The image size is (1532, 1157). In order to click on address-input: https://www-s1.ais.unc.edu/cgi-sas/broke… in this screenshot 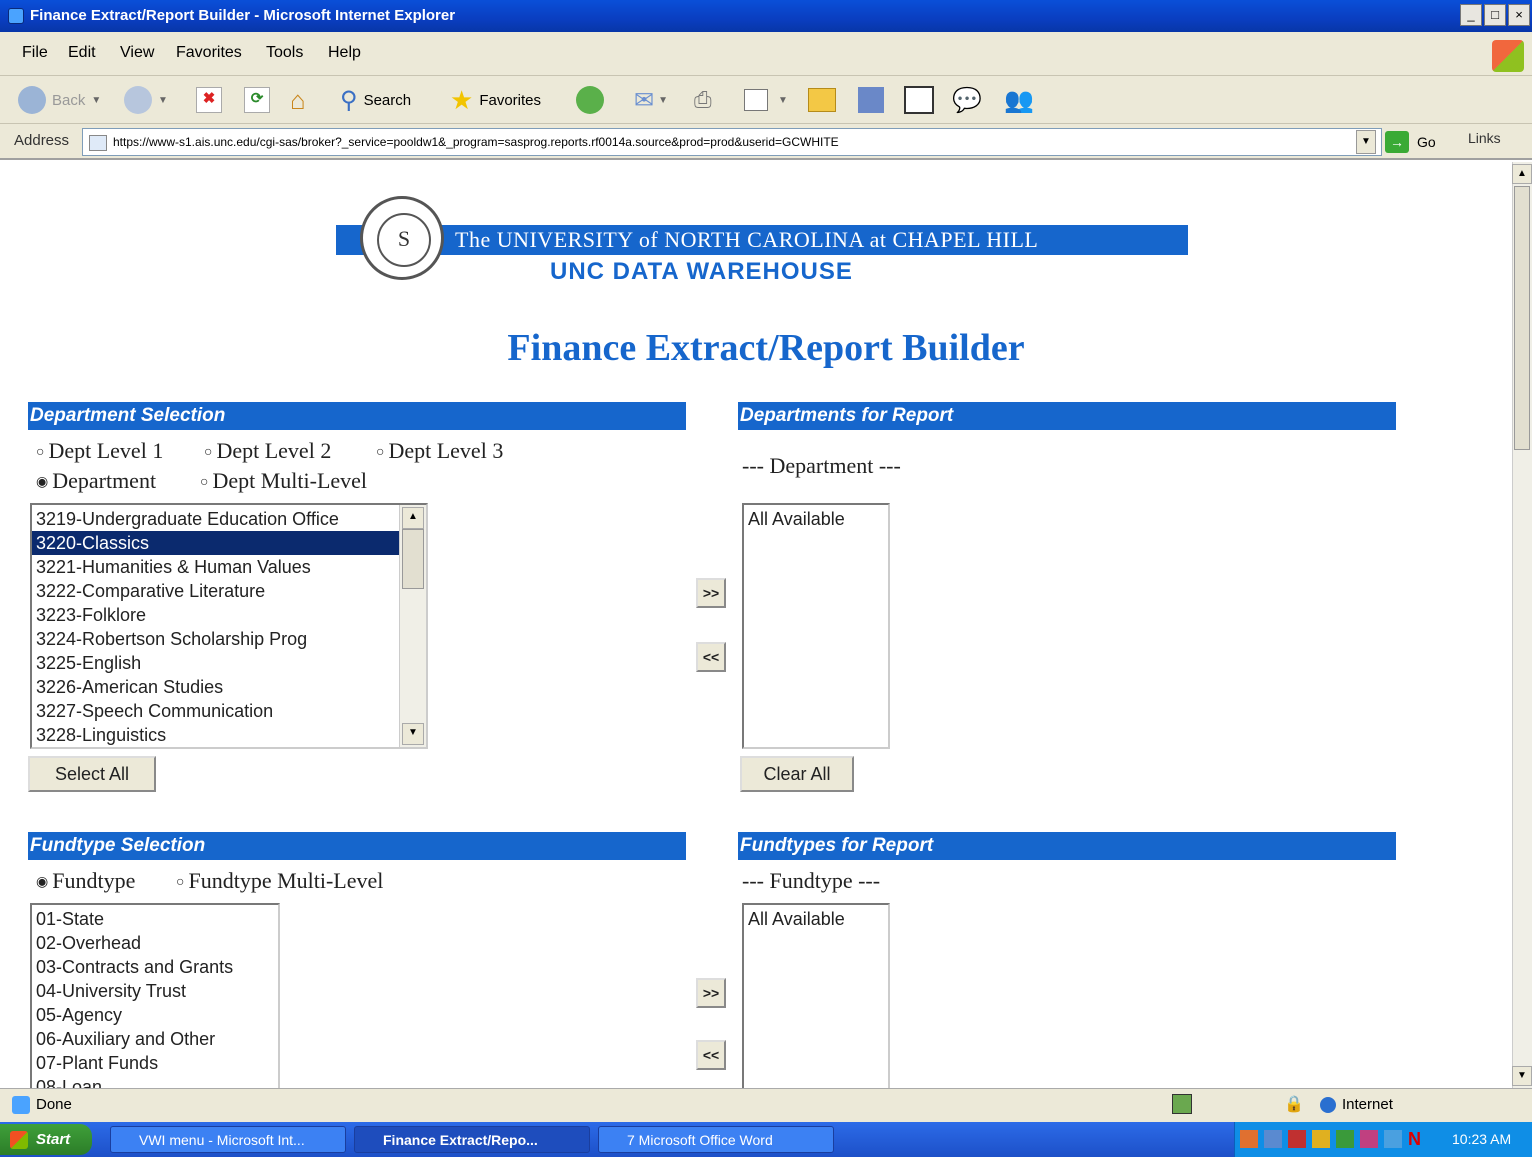, I will do `click(732, 142)`.